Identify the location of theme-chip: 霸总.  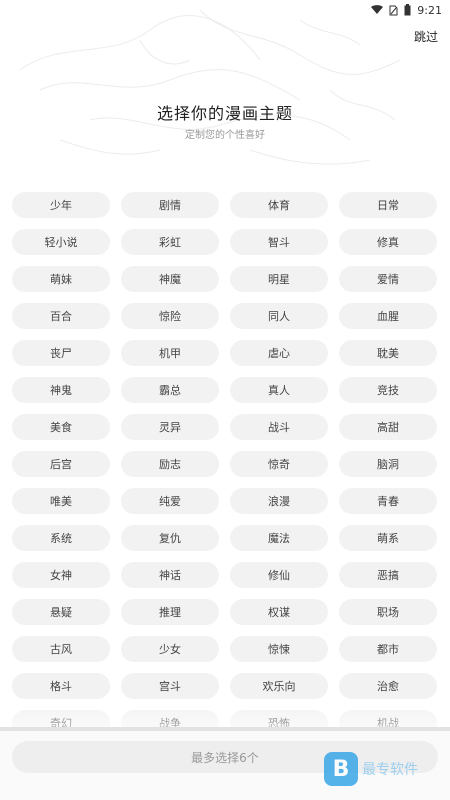
(170, 390).